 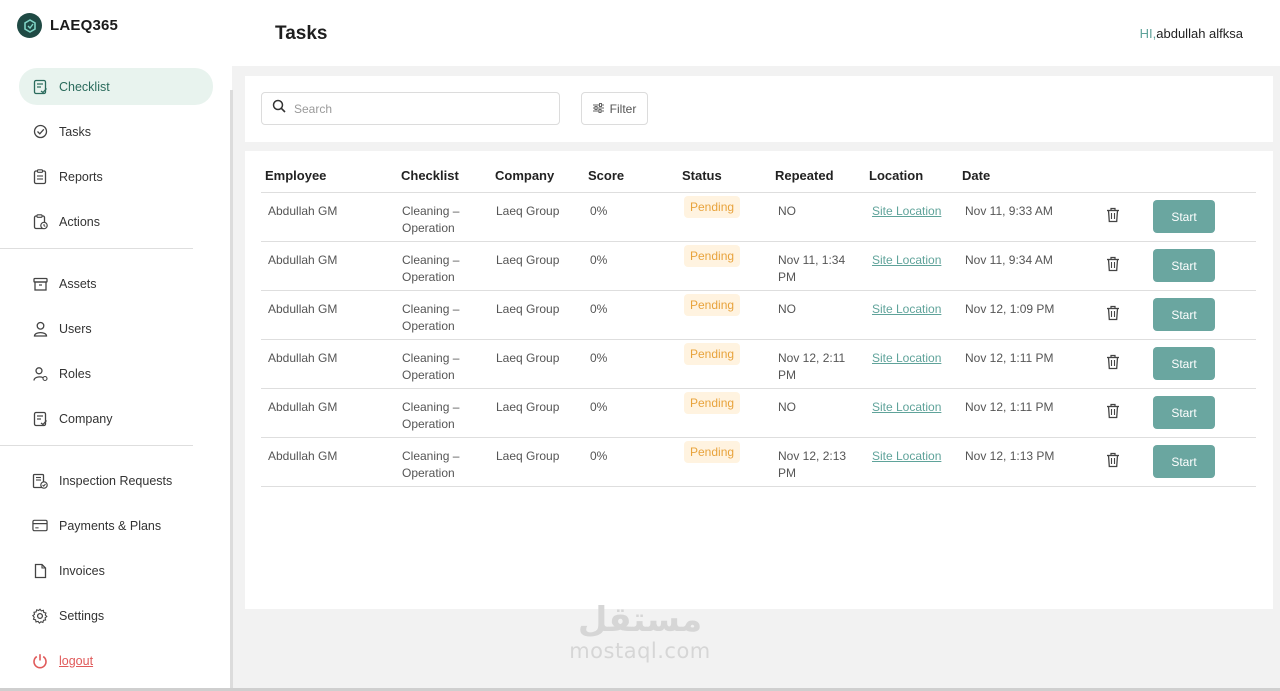 What do you see at coordinates (116, 283) in the screenshot?
I see `sidebar-item-assets: Assets` at bounding box center [116, 283].